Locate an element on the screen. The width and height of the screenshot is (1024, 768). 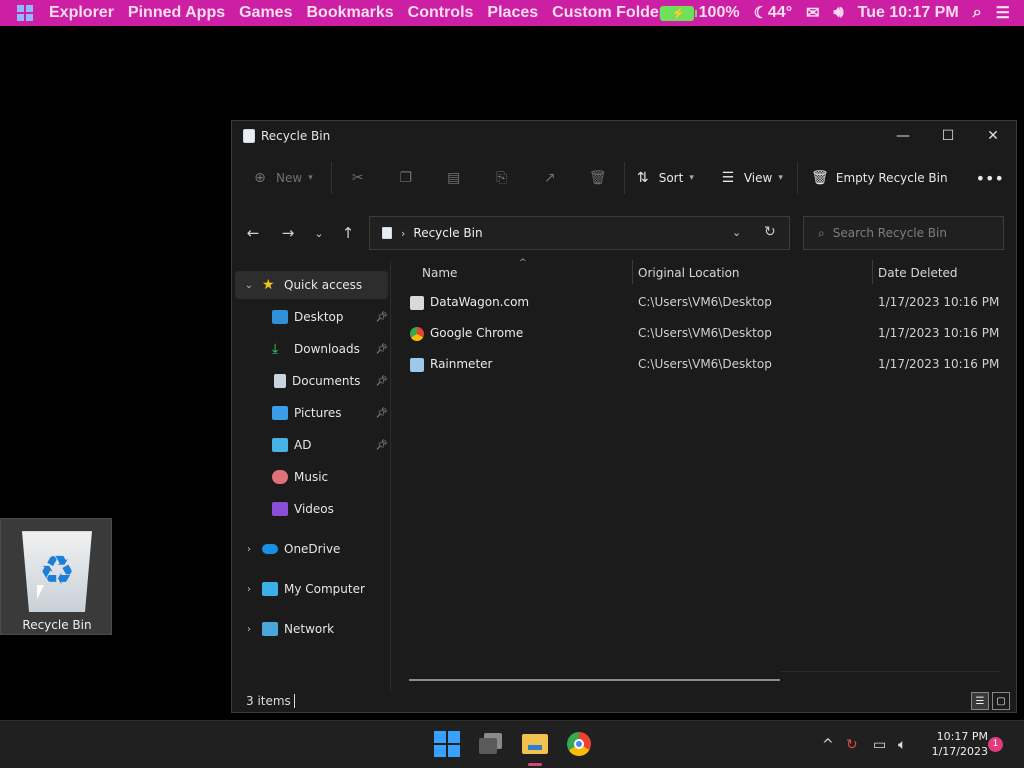
notification-badge: 1 is located at coordinates (995, 744).